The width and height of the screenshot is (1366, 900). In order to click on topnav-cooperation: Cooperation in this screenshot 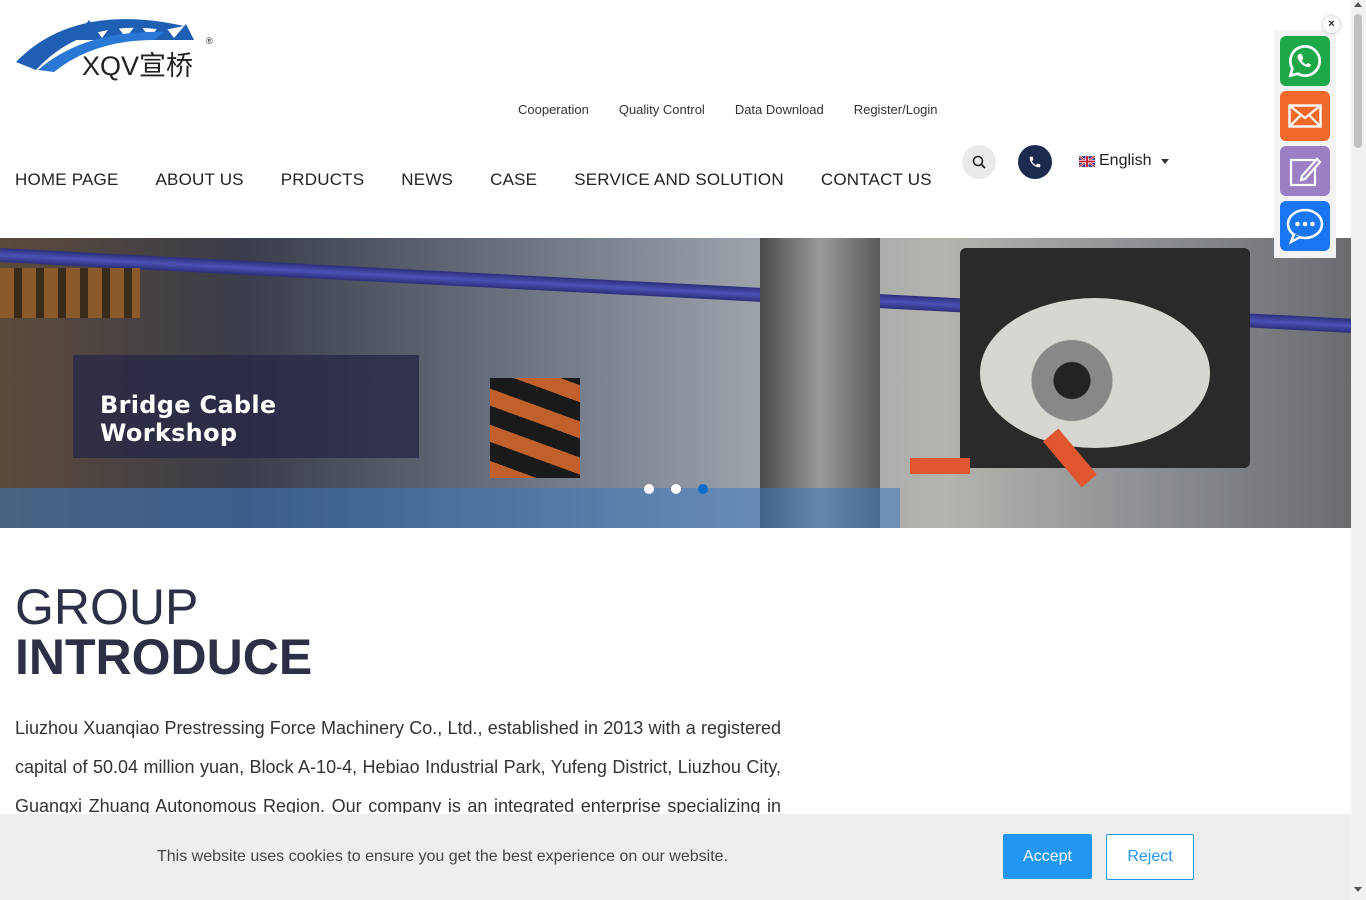, I will do `click(553, 109)`.